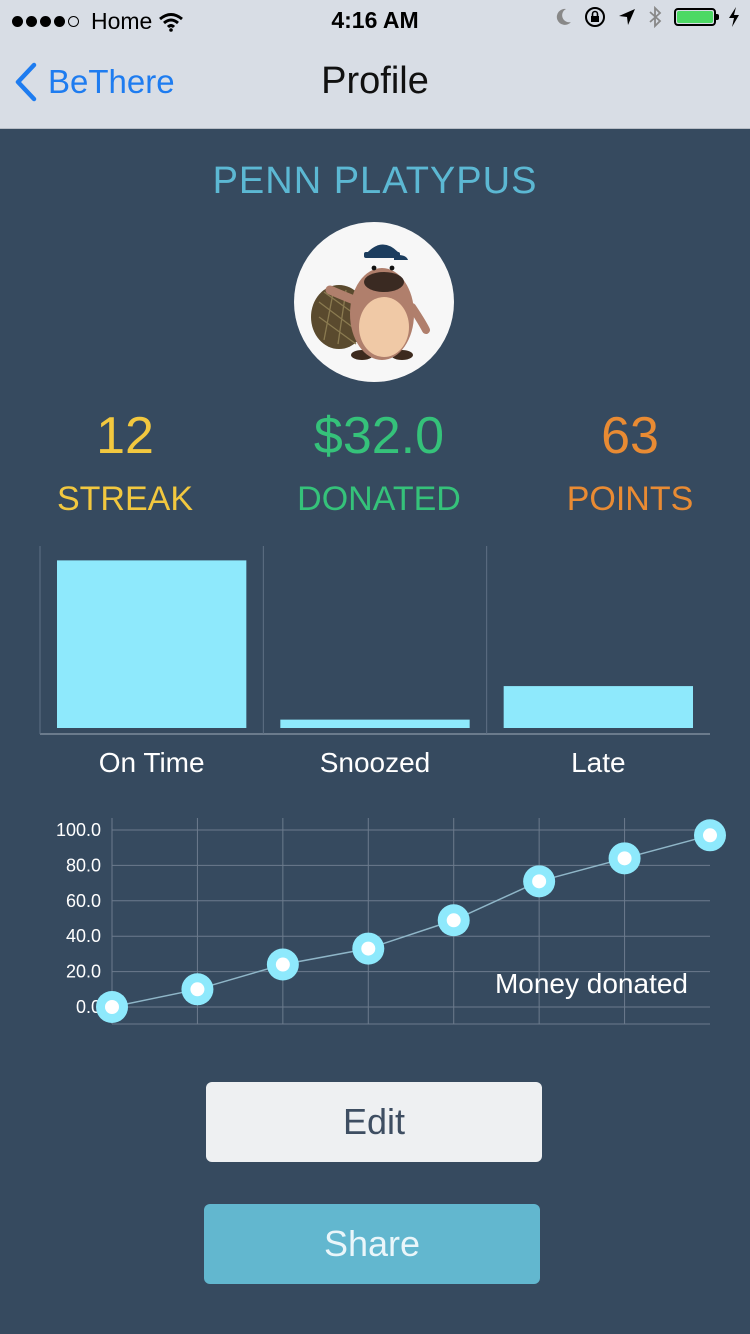  I want to click on page-title: Profile, so click(375, 81).